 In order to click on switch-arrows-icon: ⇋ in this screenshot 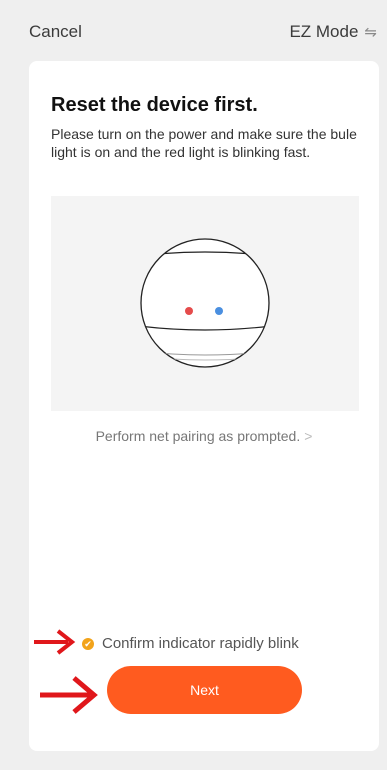, I will do `click(370, 32)`.